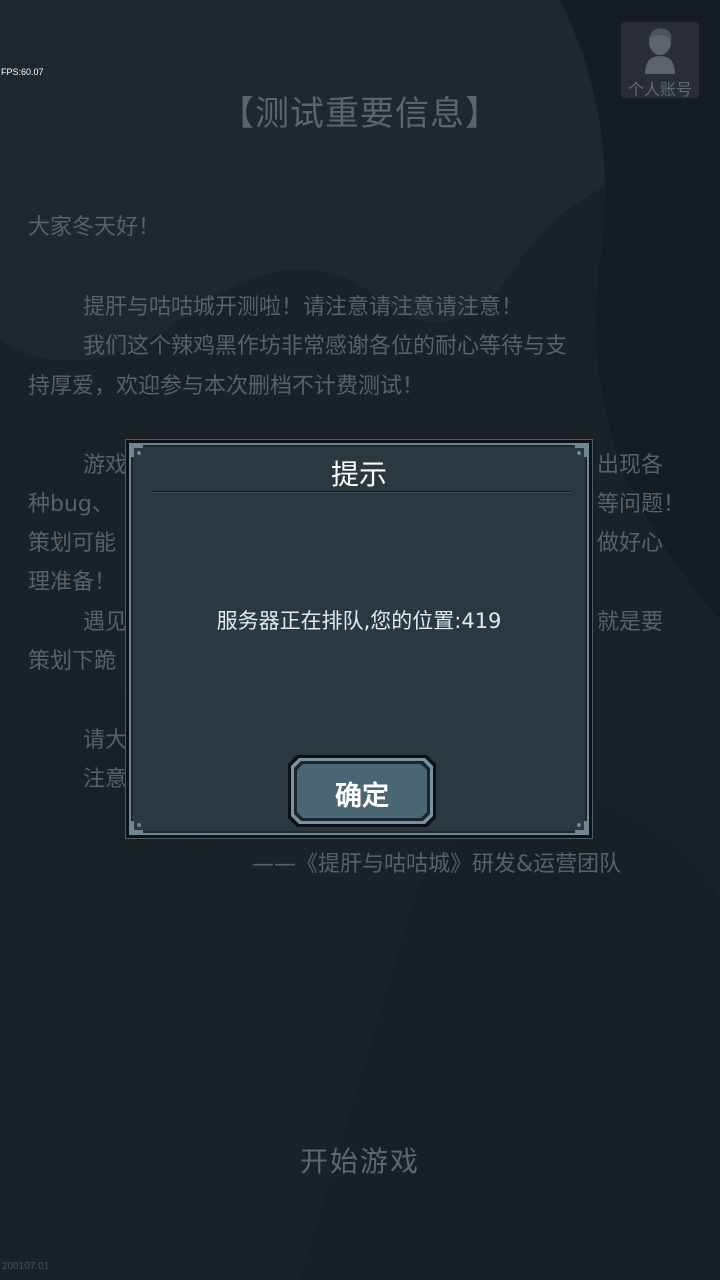 This screenshot has width=720, height=1280. What do you see at coordinates (94, 227) in the screenshot?
I see `notice-greeting: 大家冬天好！` at bounding box center [94, 227].